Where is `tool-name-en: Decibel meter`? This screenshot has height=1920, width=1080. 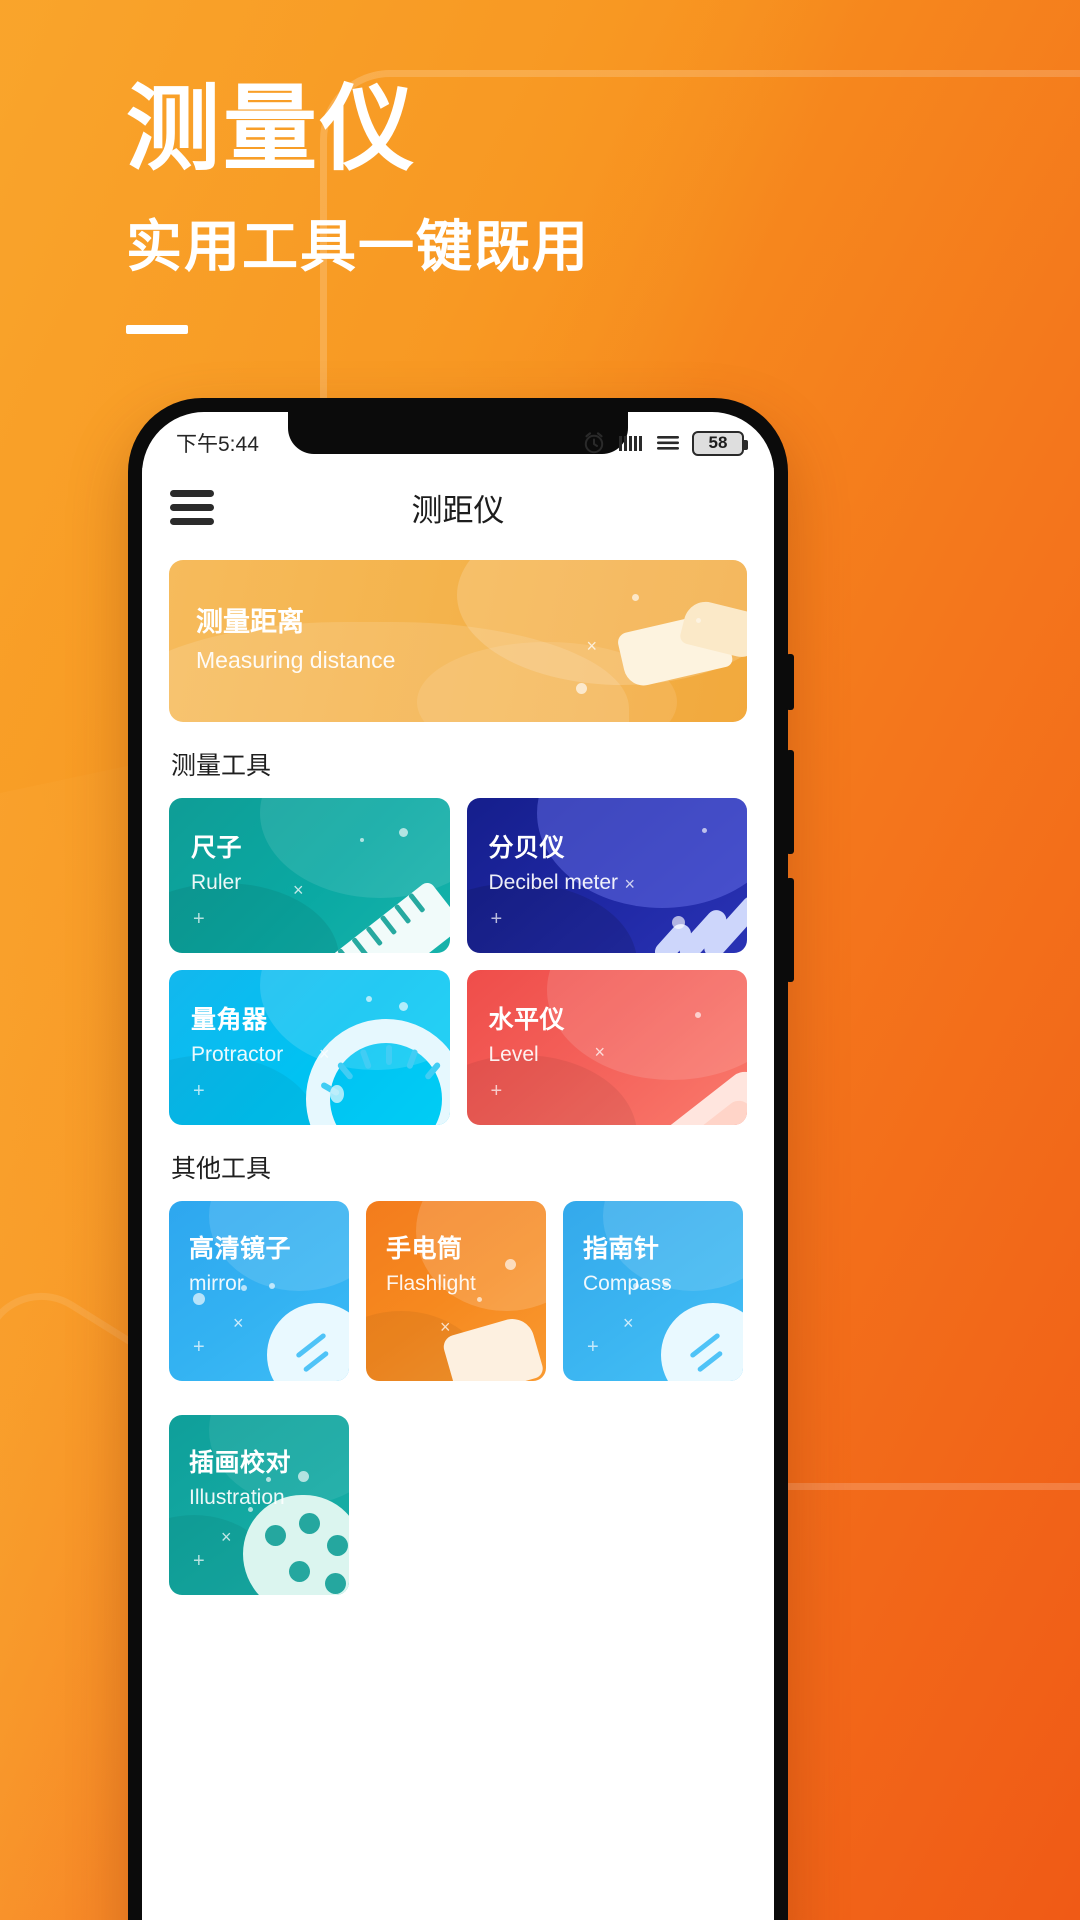 tool-name-en: Decibel meter is located at coordinates (553, 882).